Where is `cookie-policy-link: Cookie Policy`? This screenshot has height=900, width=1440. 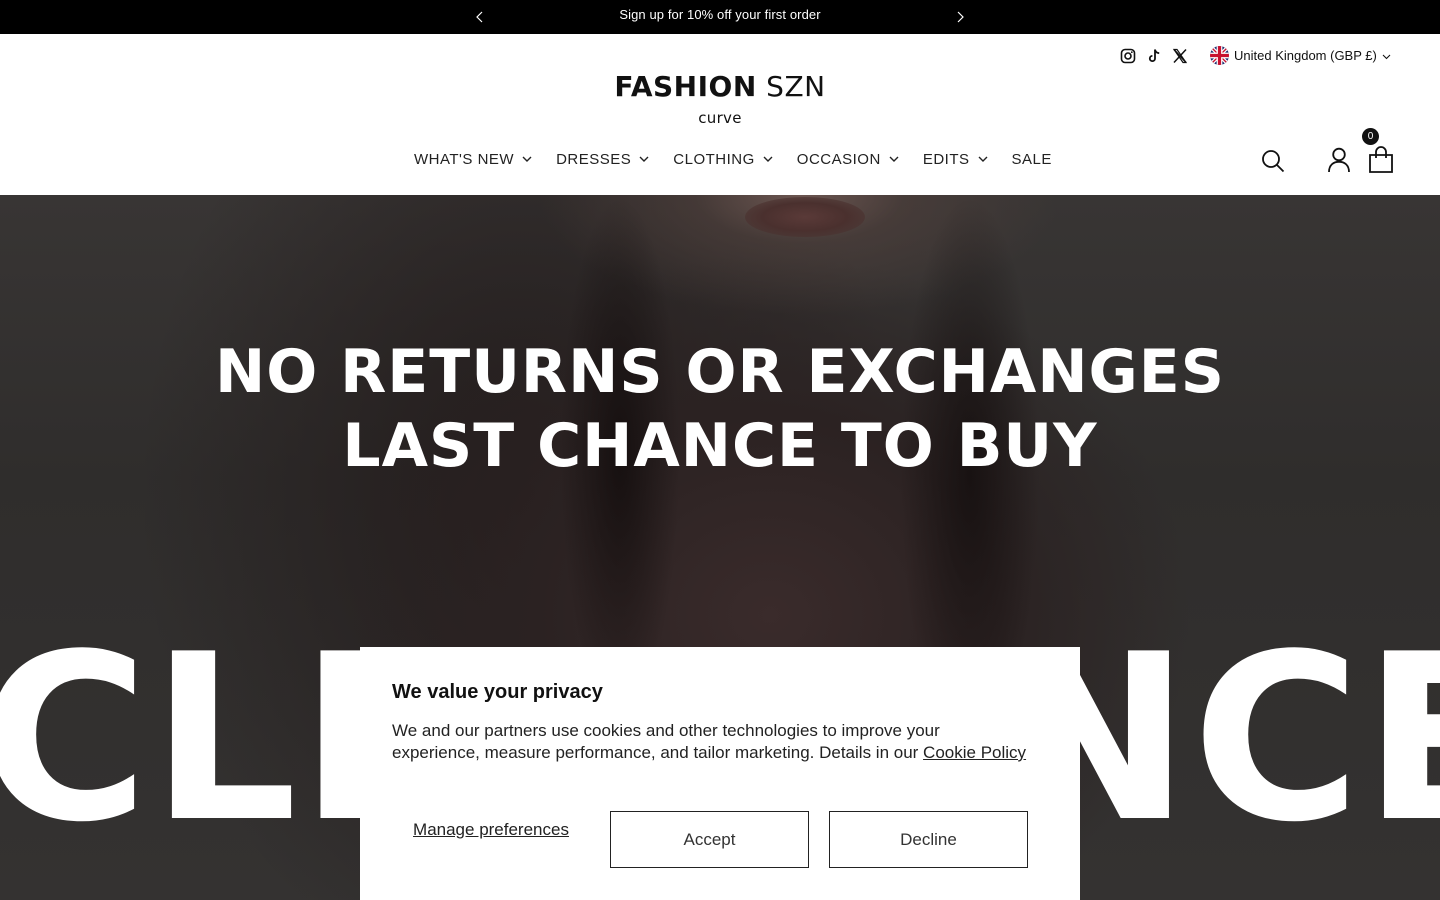 cookie-policy-link: Cookie Policy is located at coordinates (974, 752).